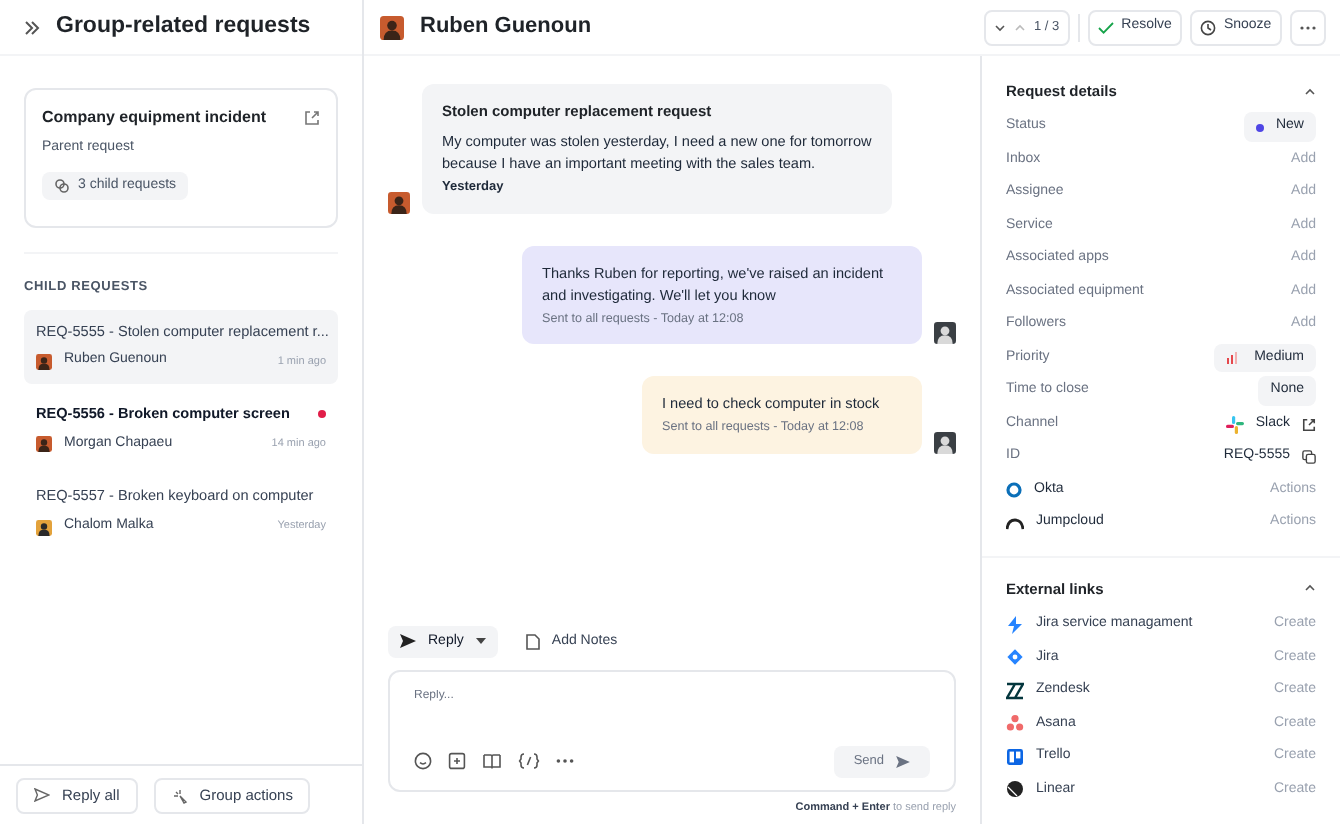 This screenshot has height=824, width=1340. What do you see at coordinates (506, 27) in the screenshot?
I see `contact-name: Ruben Guenoun` at bounding box center [506, 27].